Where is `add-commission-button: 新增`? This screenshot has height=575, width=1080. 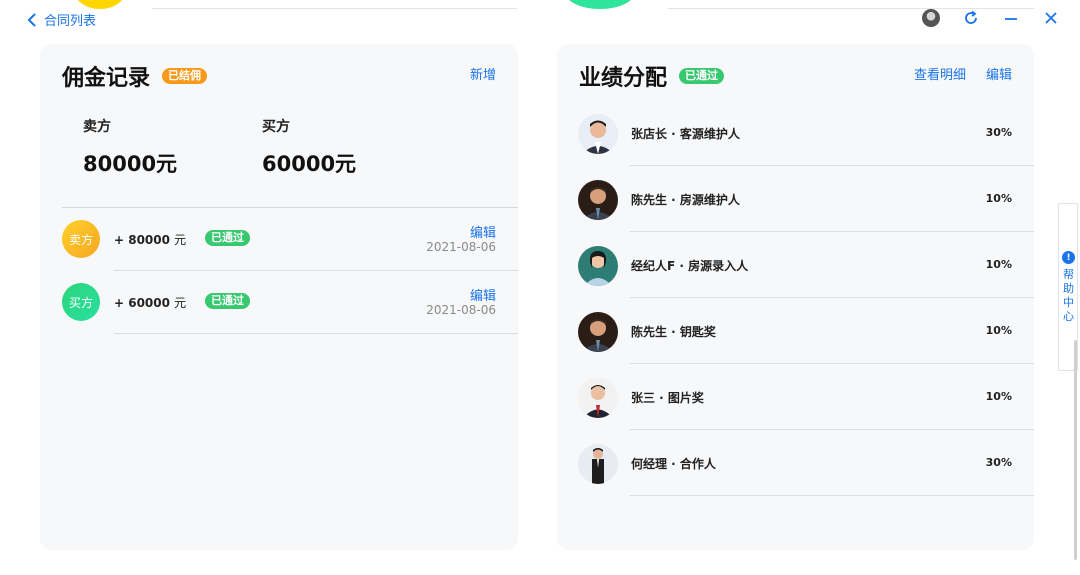 add-commission-button: 新增 is located at coordinates (483, 73).